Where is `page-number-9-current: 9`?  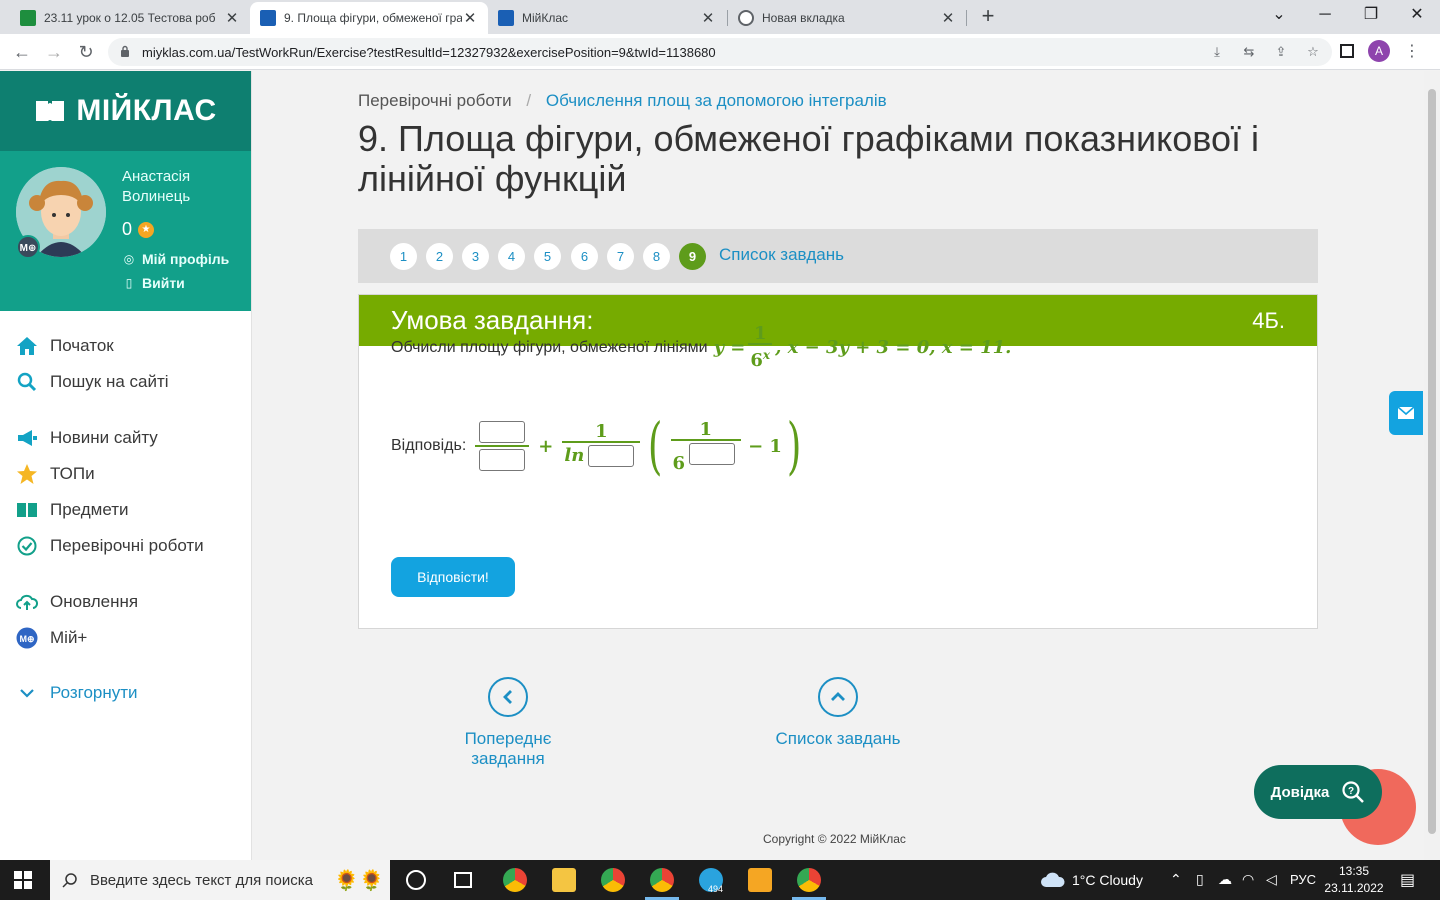
page-number-9-current: 9 is located at coordinates (692, 256).